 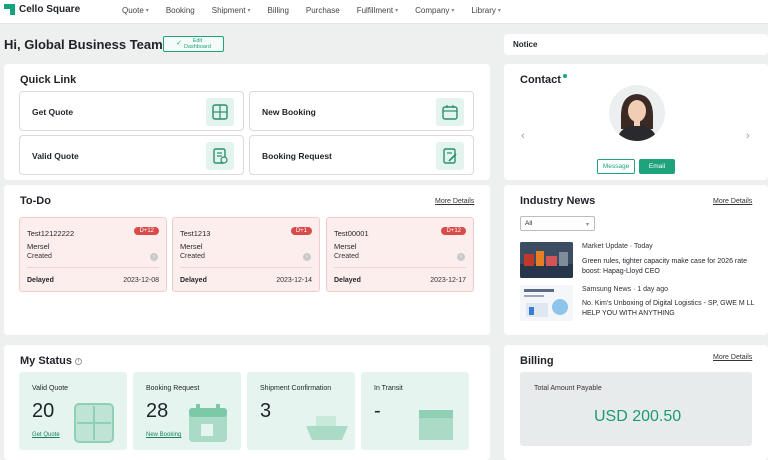 What do you see at coordinates (163, 435) in the screenshot?
I see `new-booking-link: New Booking` at bounding box center [163, 435].